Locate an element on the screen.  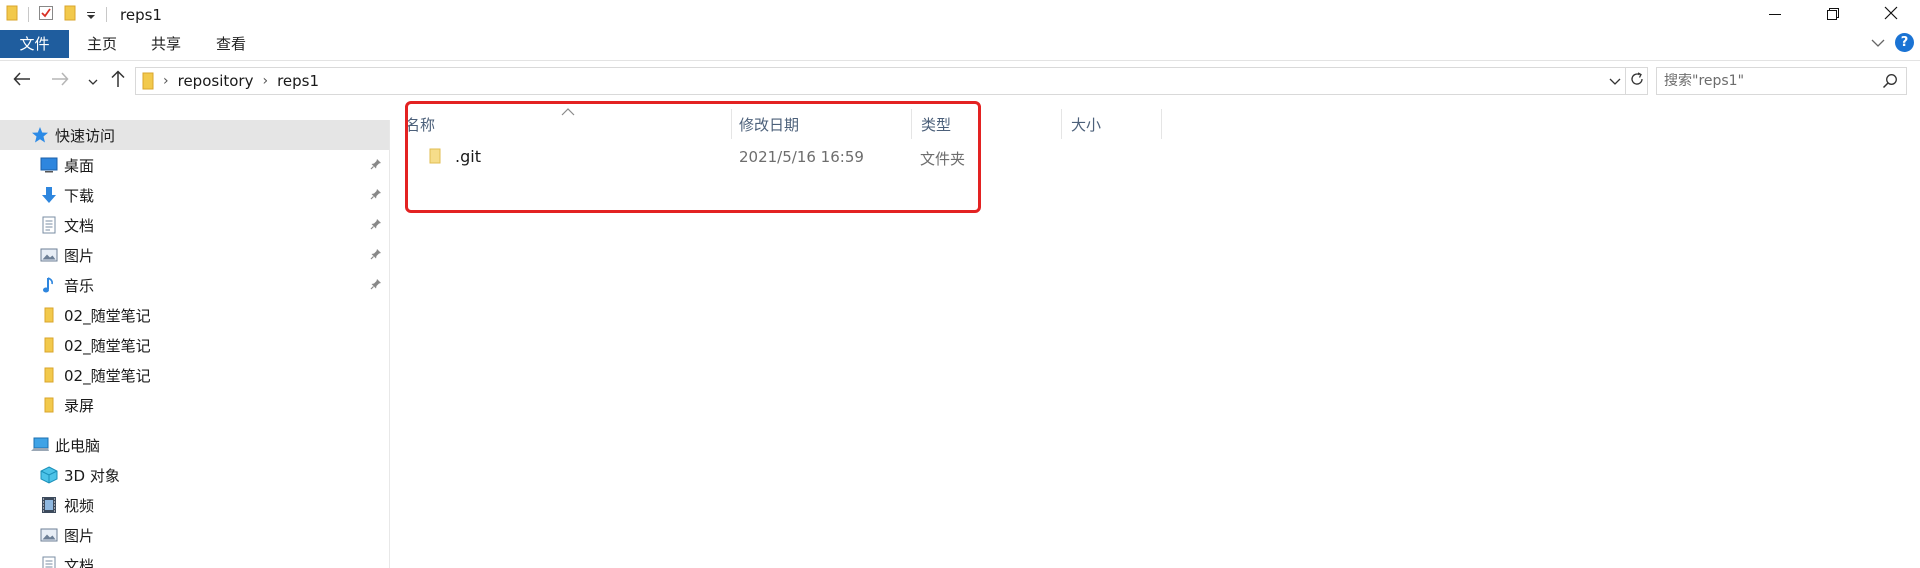
sidebar-item-desktop: 桌面 is located at coordinates (194, 165).